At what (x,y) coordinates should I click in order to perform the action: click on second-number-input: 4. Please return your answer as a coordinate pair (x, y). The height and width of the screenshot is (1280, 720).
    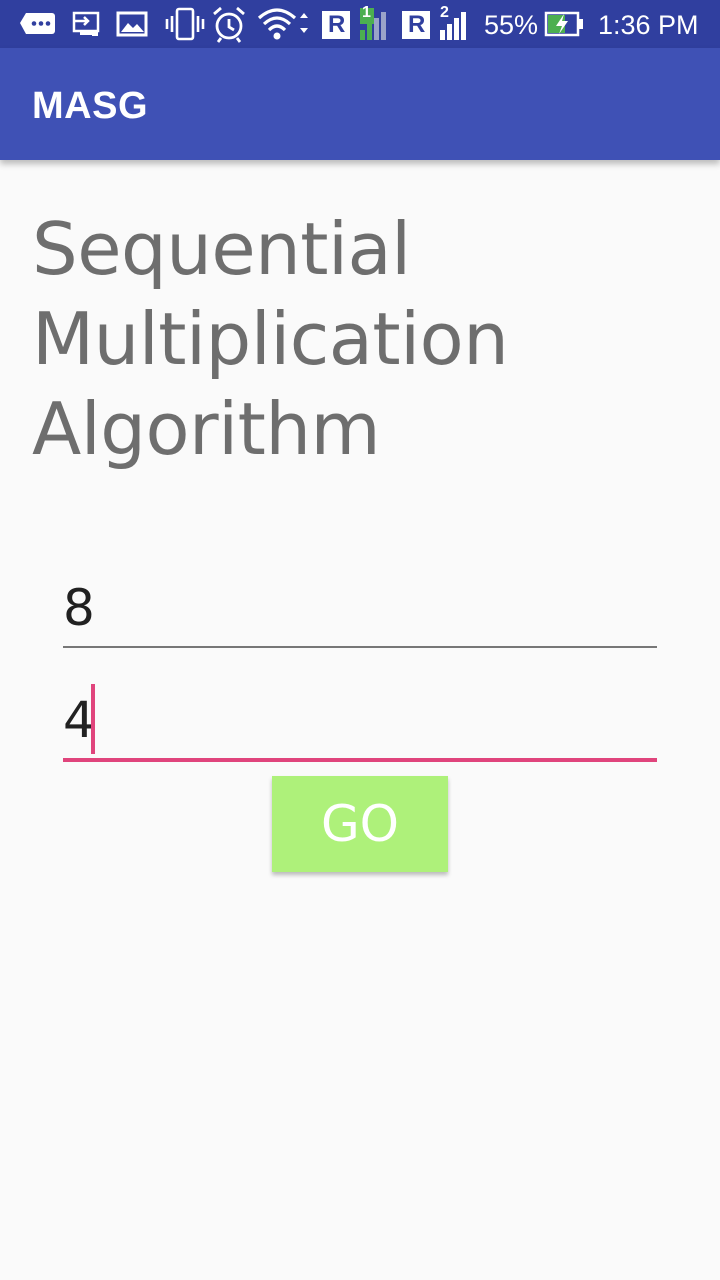
    Looking at the image, I should click on (360, 724).